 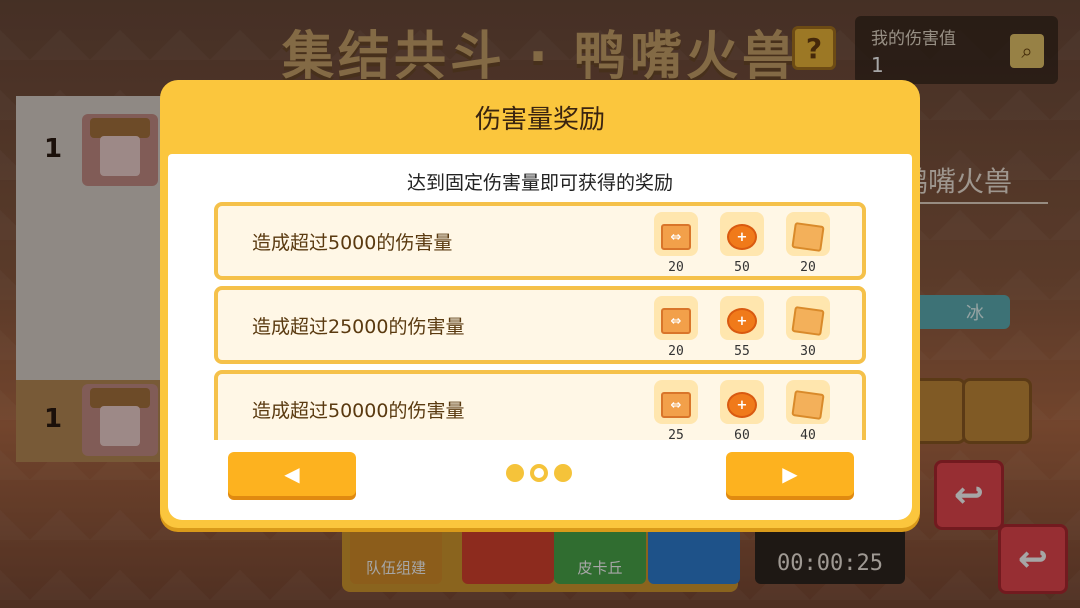 I want to click on reward-count: 40, so click(x=808, y=434).